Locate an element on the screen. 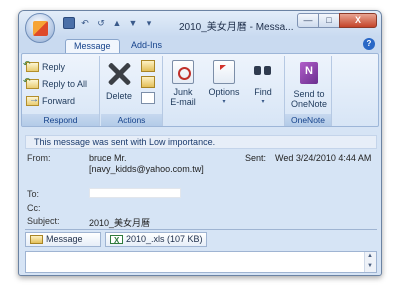 Image resolution: width=400 pixels, height=295 pixels. find-dropdown-icon: ▾ is located at coordinates (263, 102).